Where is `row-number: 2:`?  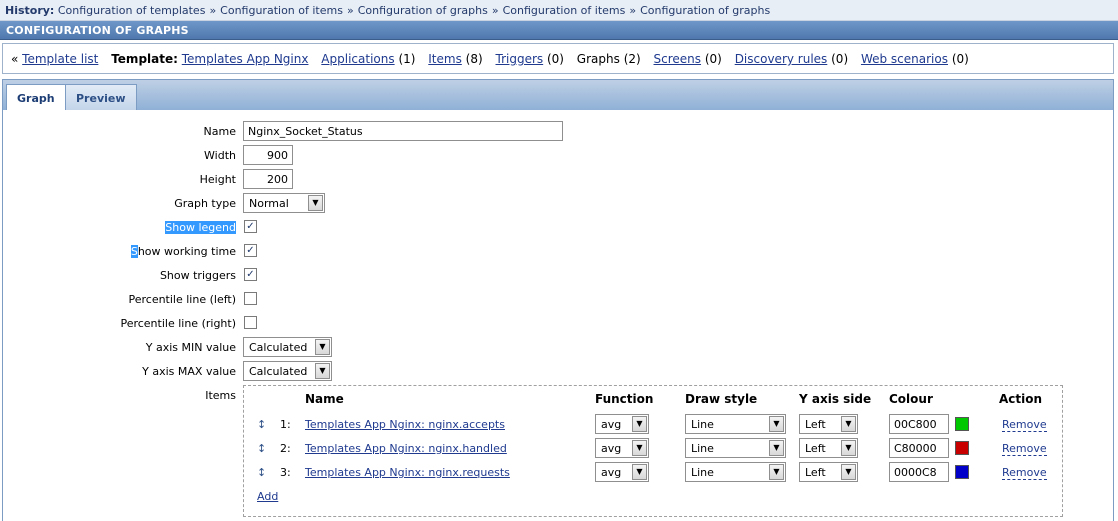
row-number: 2: is located at coordinates (285, 448).